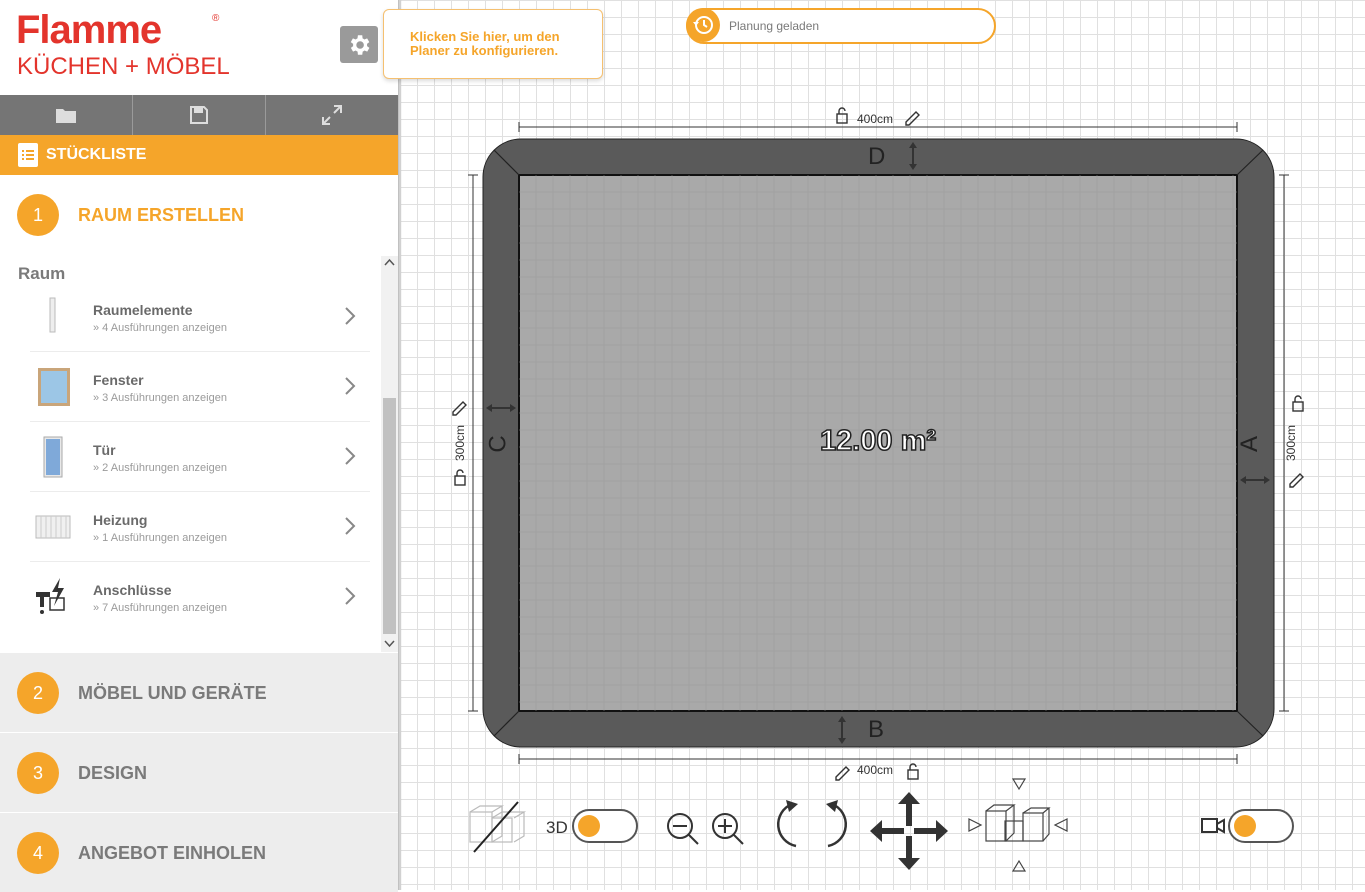  I want to click on rotate-right-icon, so click(838, 824).